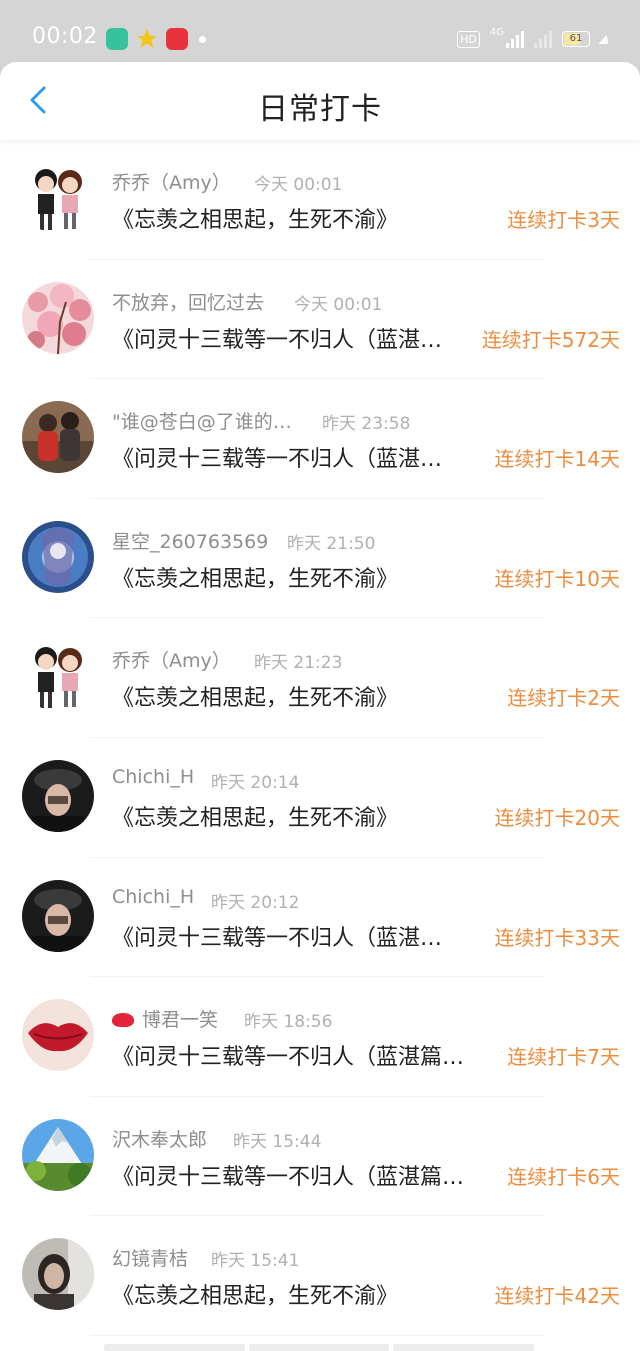  I want to click on user-name: 沢木奉太郎, so click(160, 1139).